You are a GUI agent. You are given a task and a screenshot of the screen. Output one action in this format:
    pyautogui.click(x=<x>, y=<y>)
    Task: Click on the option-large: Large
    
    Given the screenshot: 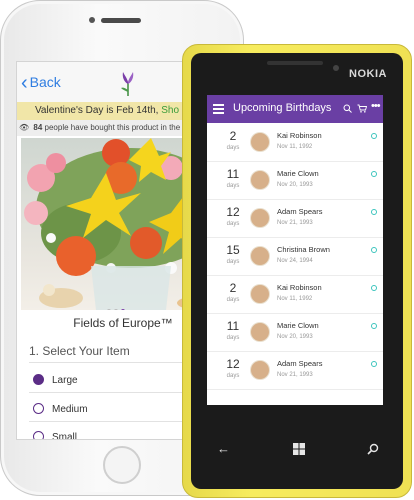 What is the action you would take?
    pyautogui.click(x=55, y=380)
    